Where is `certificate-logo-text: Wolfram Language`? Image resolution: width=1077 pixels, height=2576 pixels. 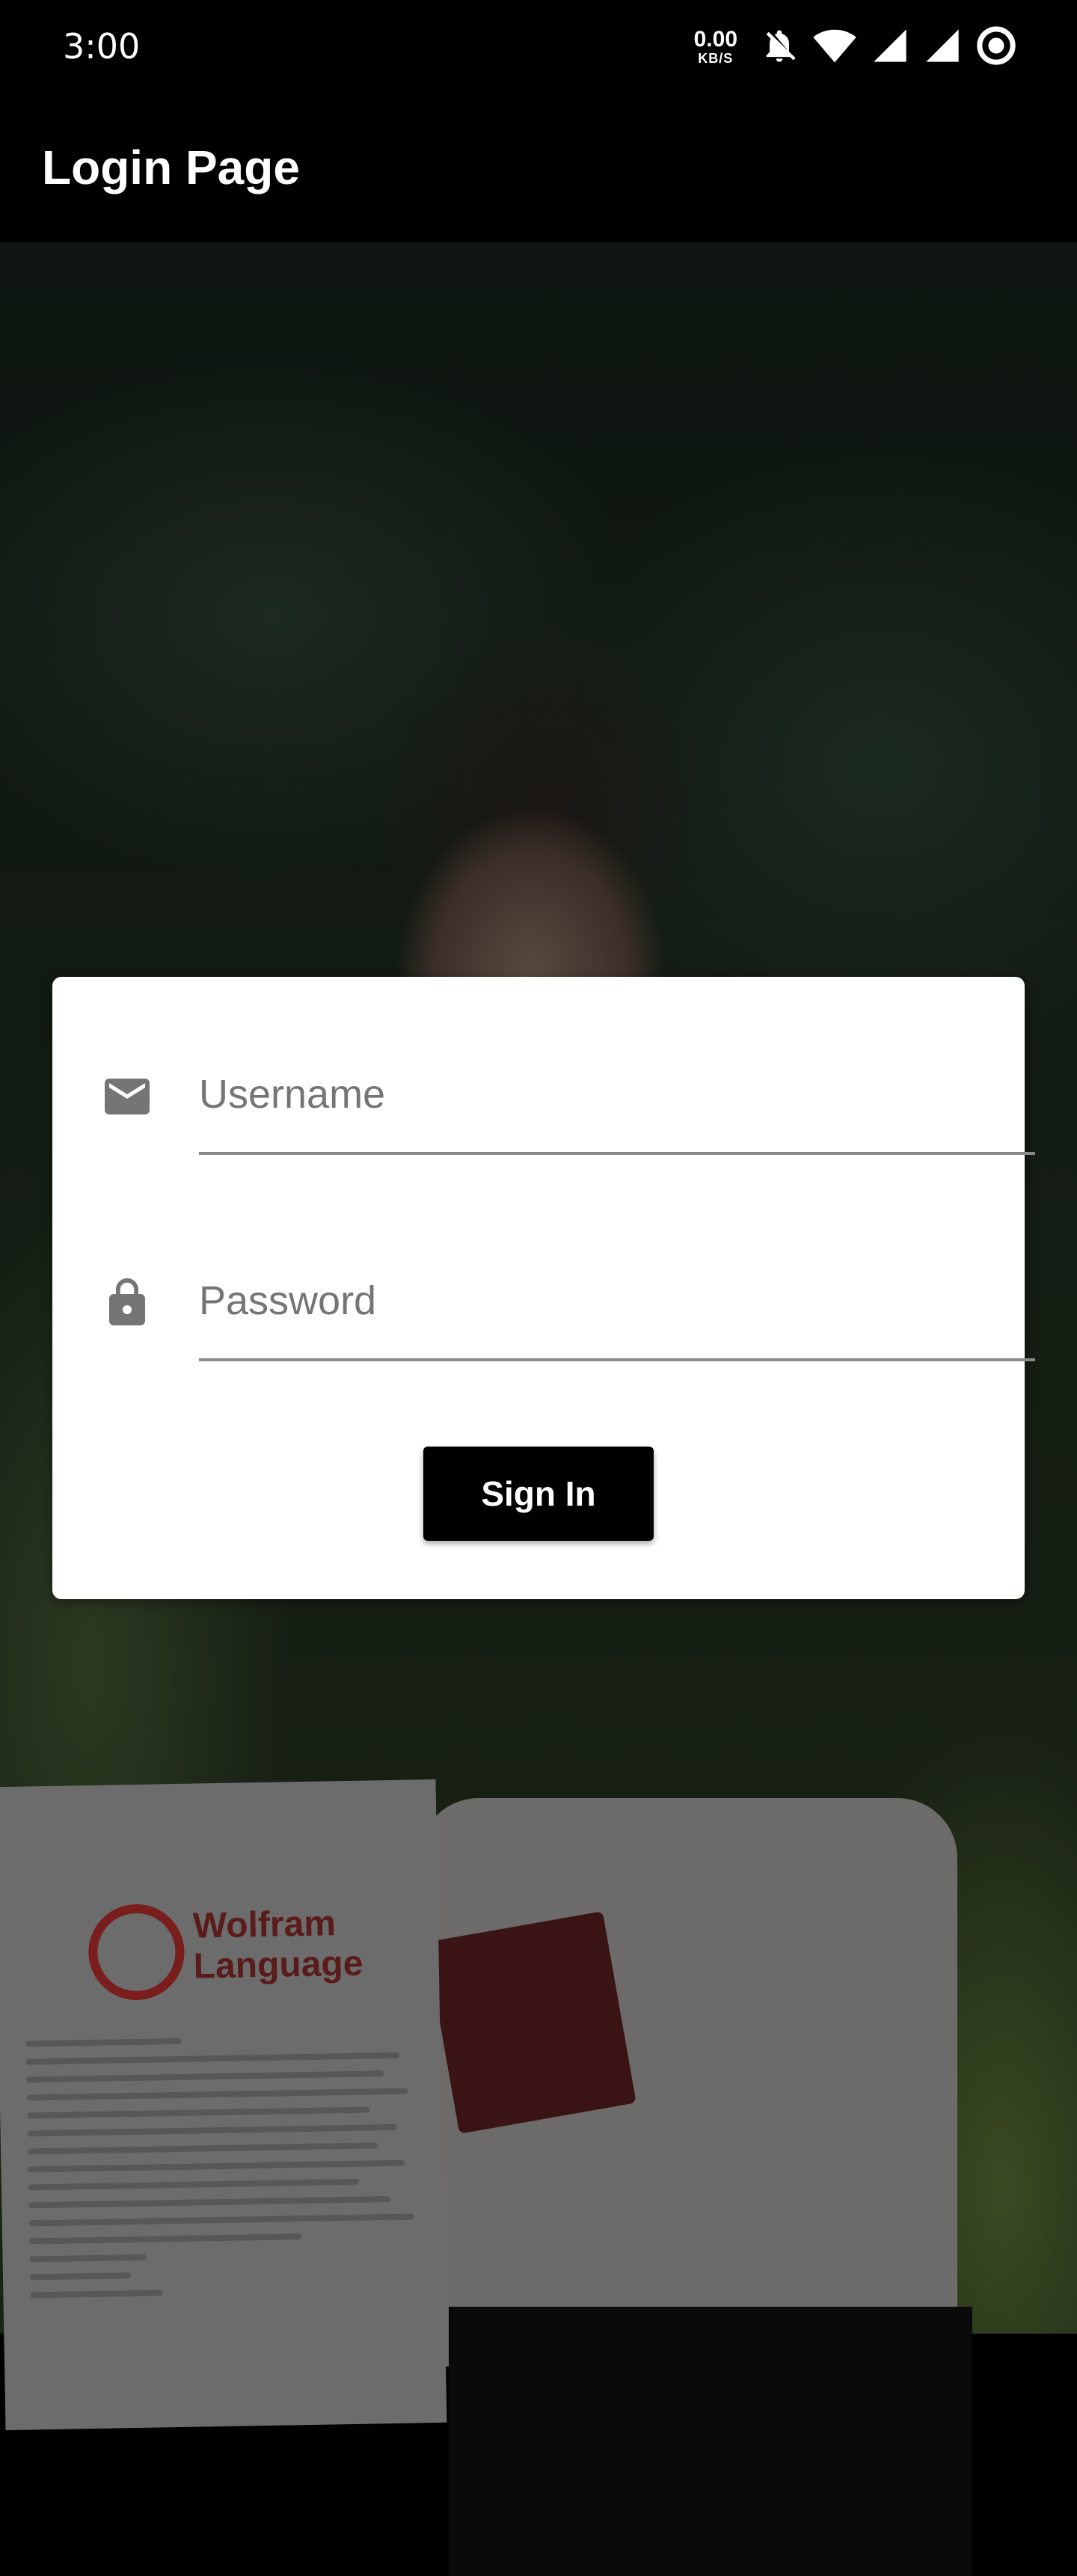 certificate-logo-text: Wolfram Language is located at coordinates (277, 1945).